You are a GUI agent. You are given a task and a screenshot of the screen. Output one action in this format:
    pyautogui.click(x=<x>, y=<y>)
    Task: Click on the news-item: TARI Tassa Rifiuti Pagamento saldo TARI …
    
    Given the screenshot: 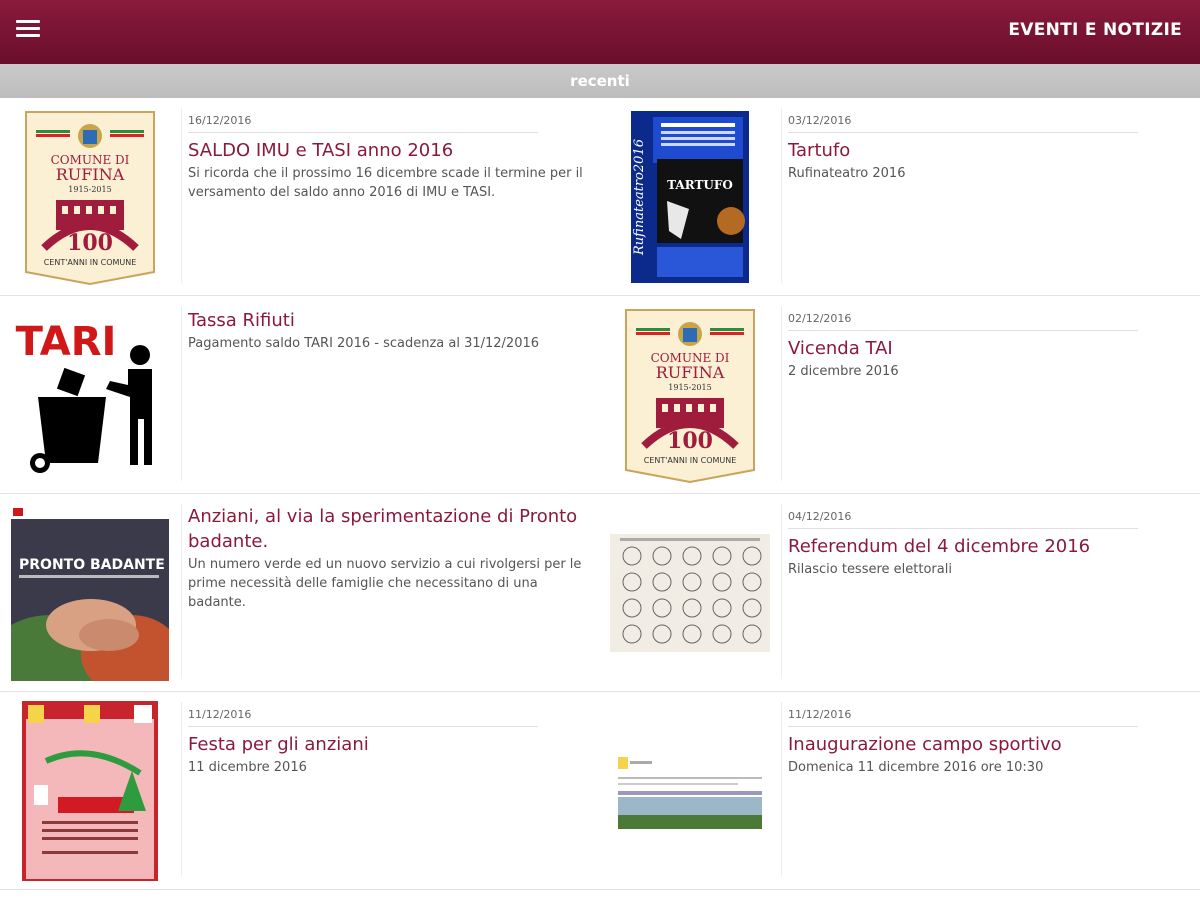 What is the action you would take?
    pyautogui.click(x=300, y=394)
    